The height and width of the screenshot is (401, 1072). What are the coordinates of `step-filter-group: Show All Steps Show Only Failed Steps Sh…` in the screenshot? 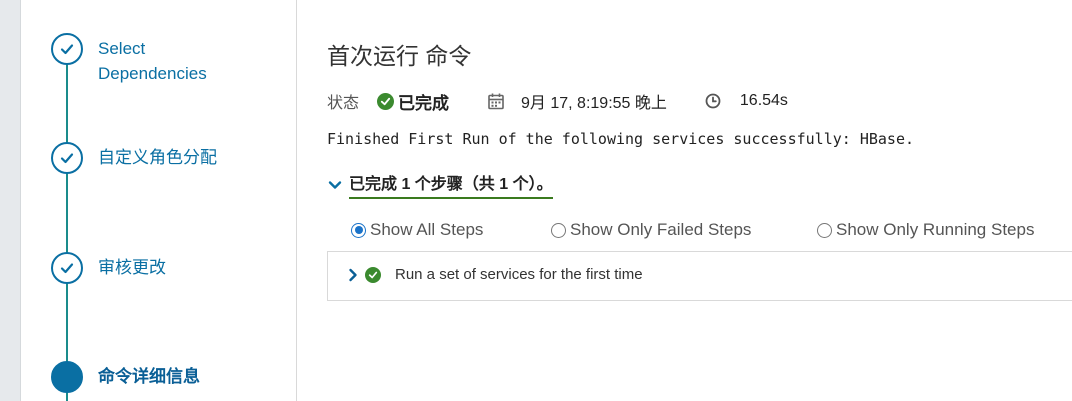 It's located at (710, 232).